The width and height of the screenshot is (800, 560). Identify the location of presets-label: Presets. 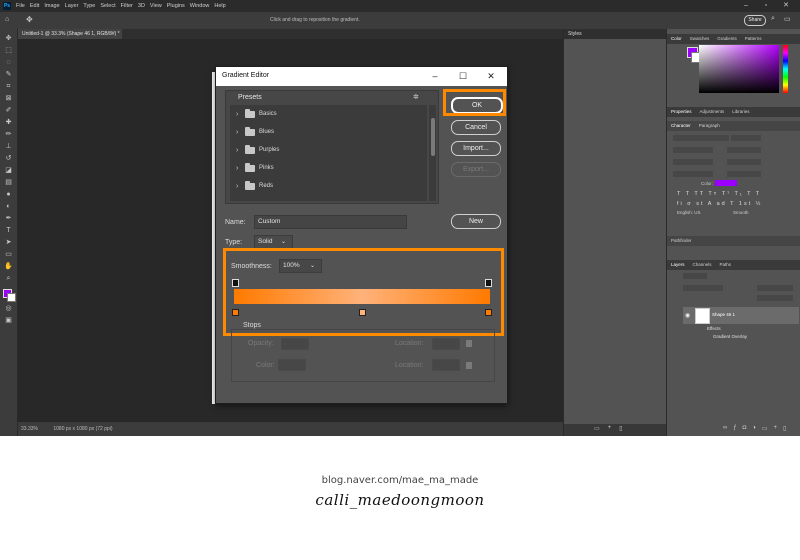
(250, 97).